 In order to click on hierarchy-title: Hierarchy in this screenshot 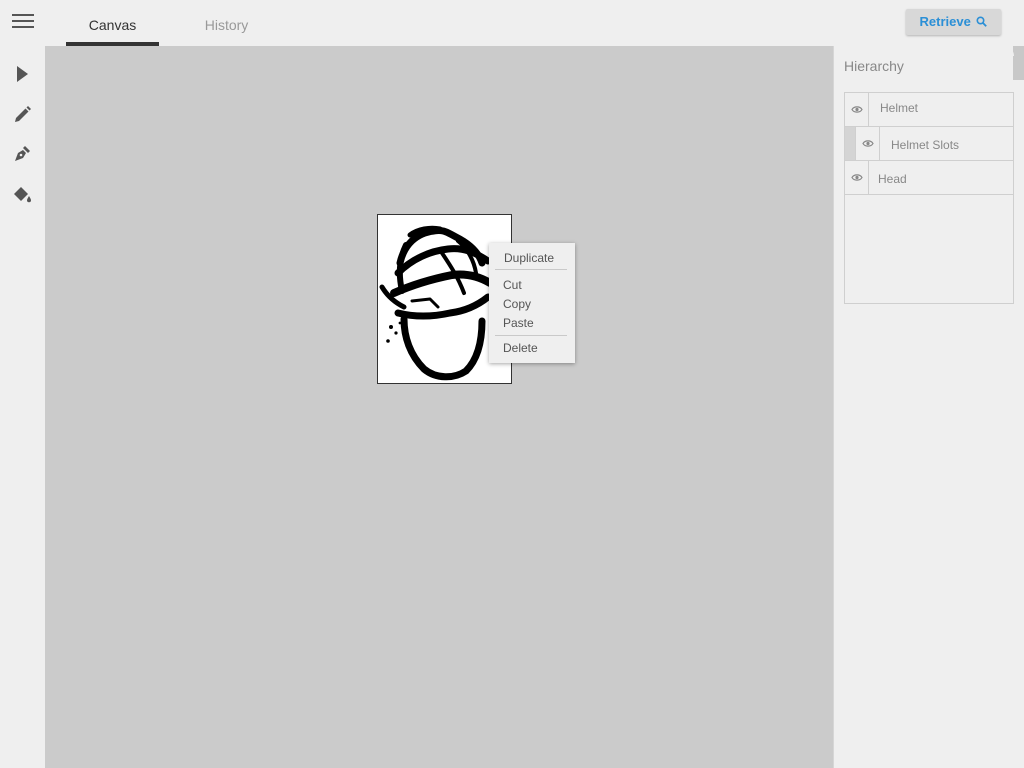, I will do `click(874, 66)`.